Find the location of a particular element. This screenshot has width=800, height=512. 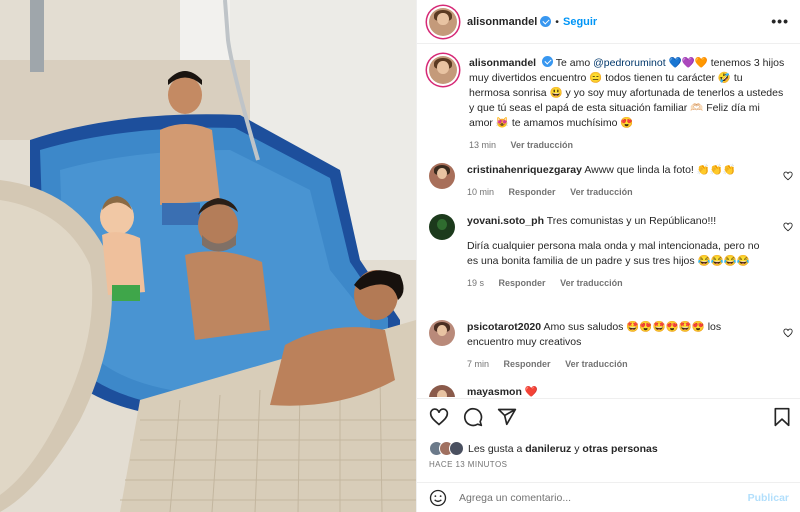

comment-item: mayasmon ❤️ is located at coordinates (611, 391).